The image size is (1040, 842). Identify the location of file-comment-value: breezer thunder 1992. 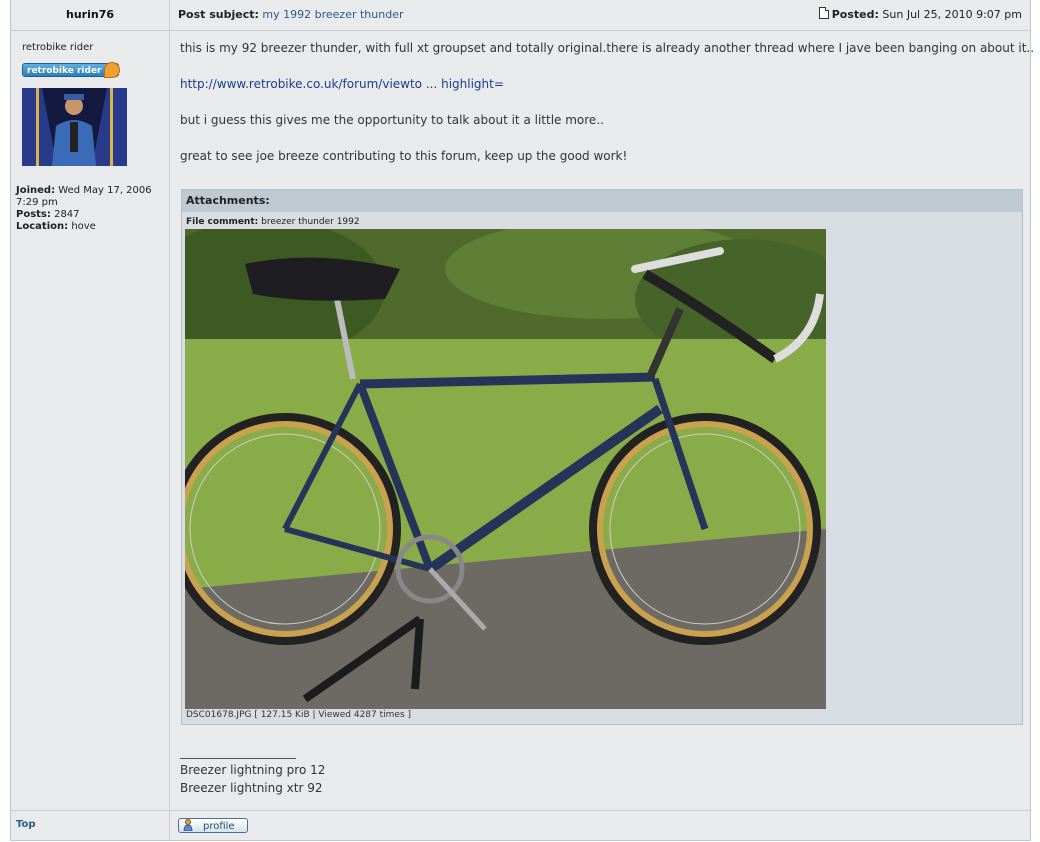
(310, 222).